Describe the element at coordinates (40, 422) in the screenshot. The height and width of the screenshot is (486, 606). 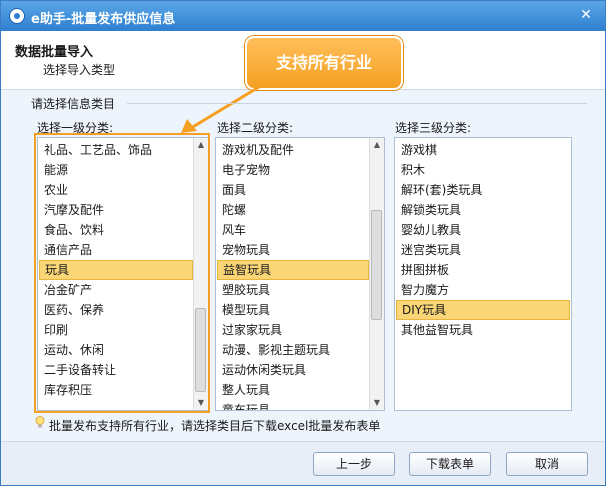
I see `lightbulb-icon` at that location.